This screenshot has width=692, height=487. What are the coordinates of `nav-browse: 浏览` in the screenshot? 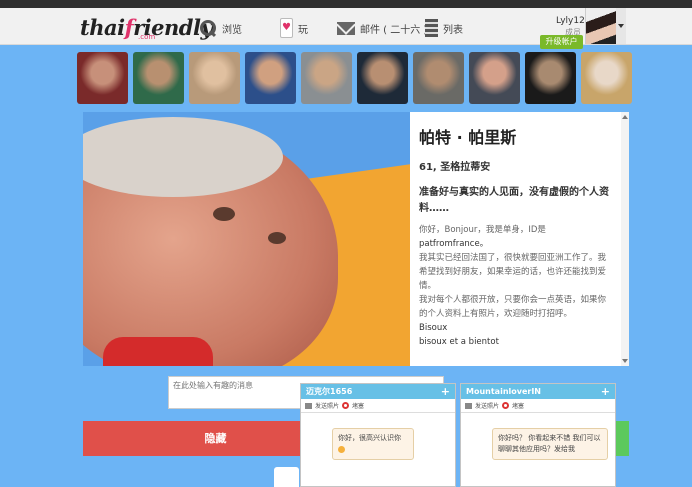 It's located at (221, 28).